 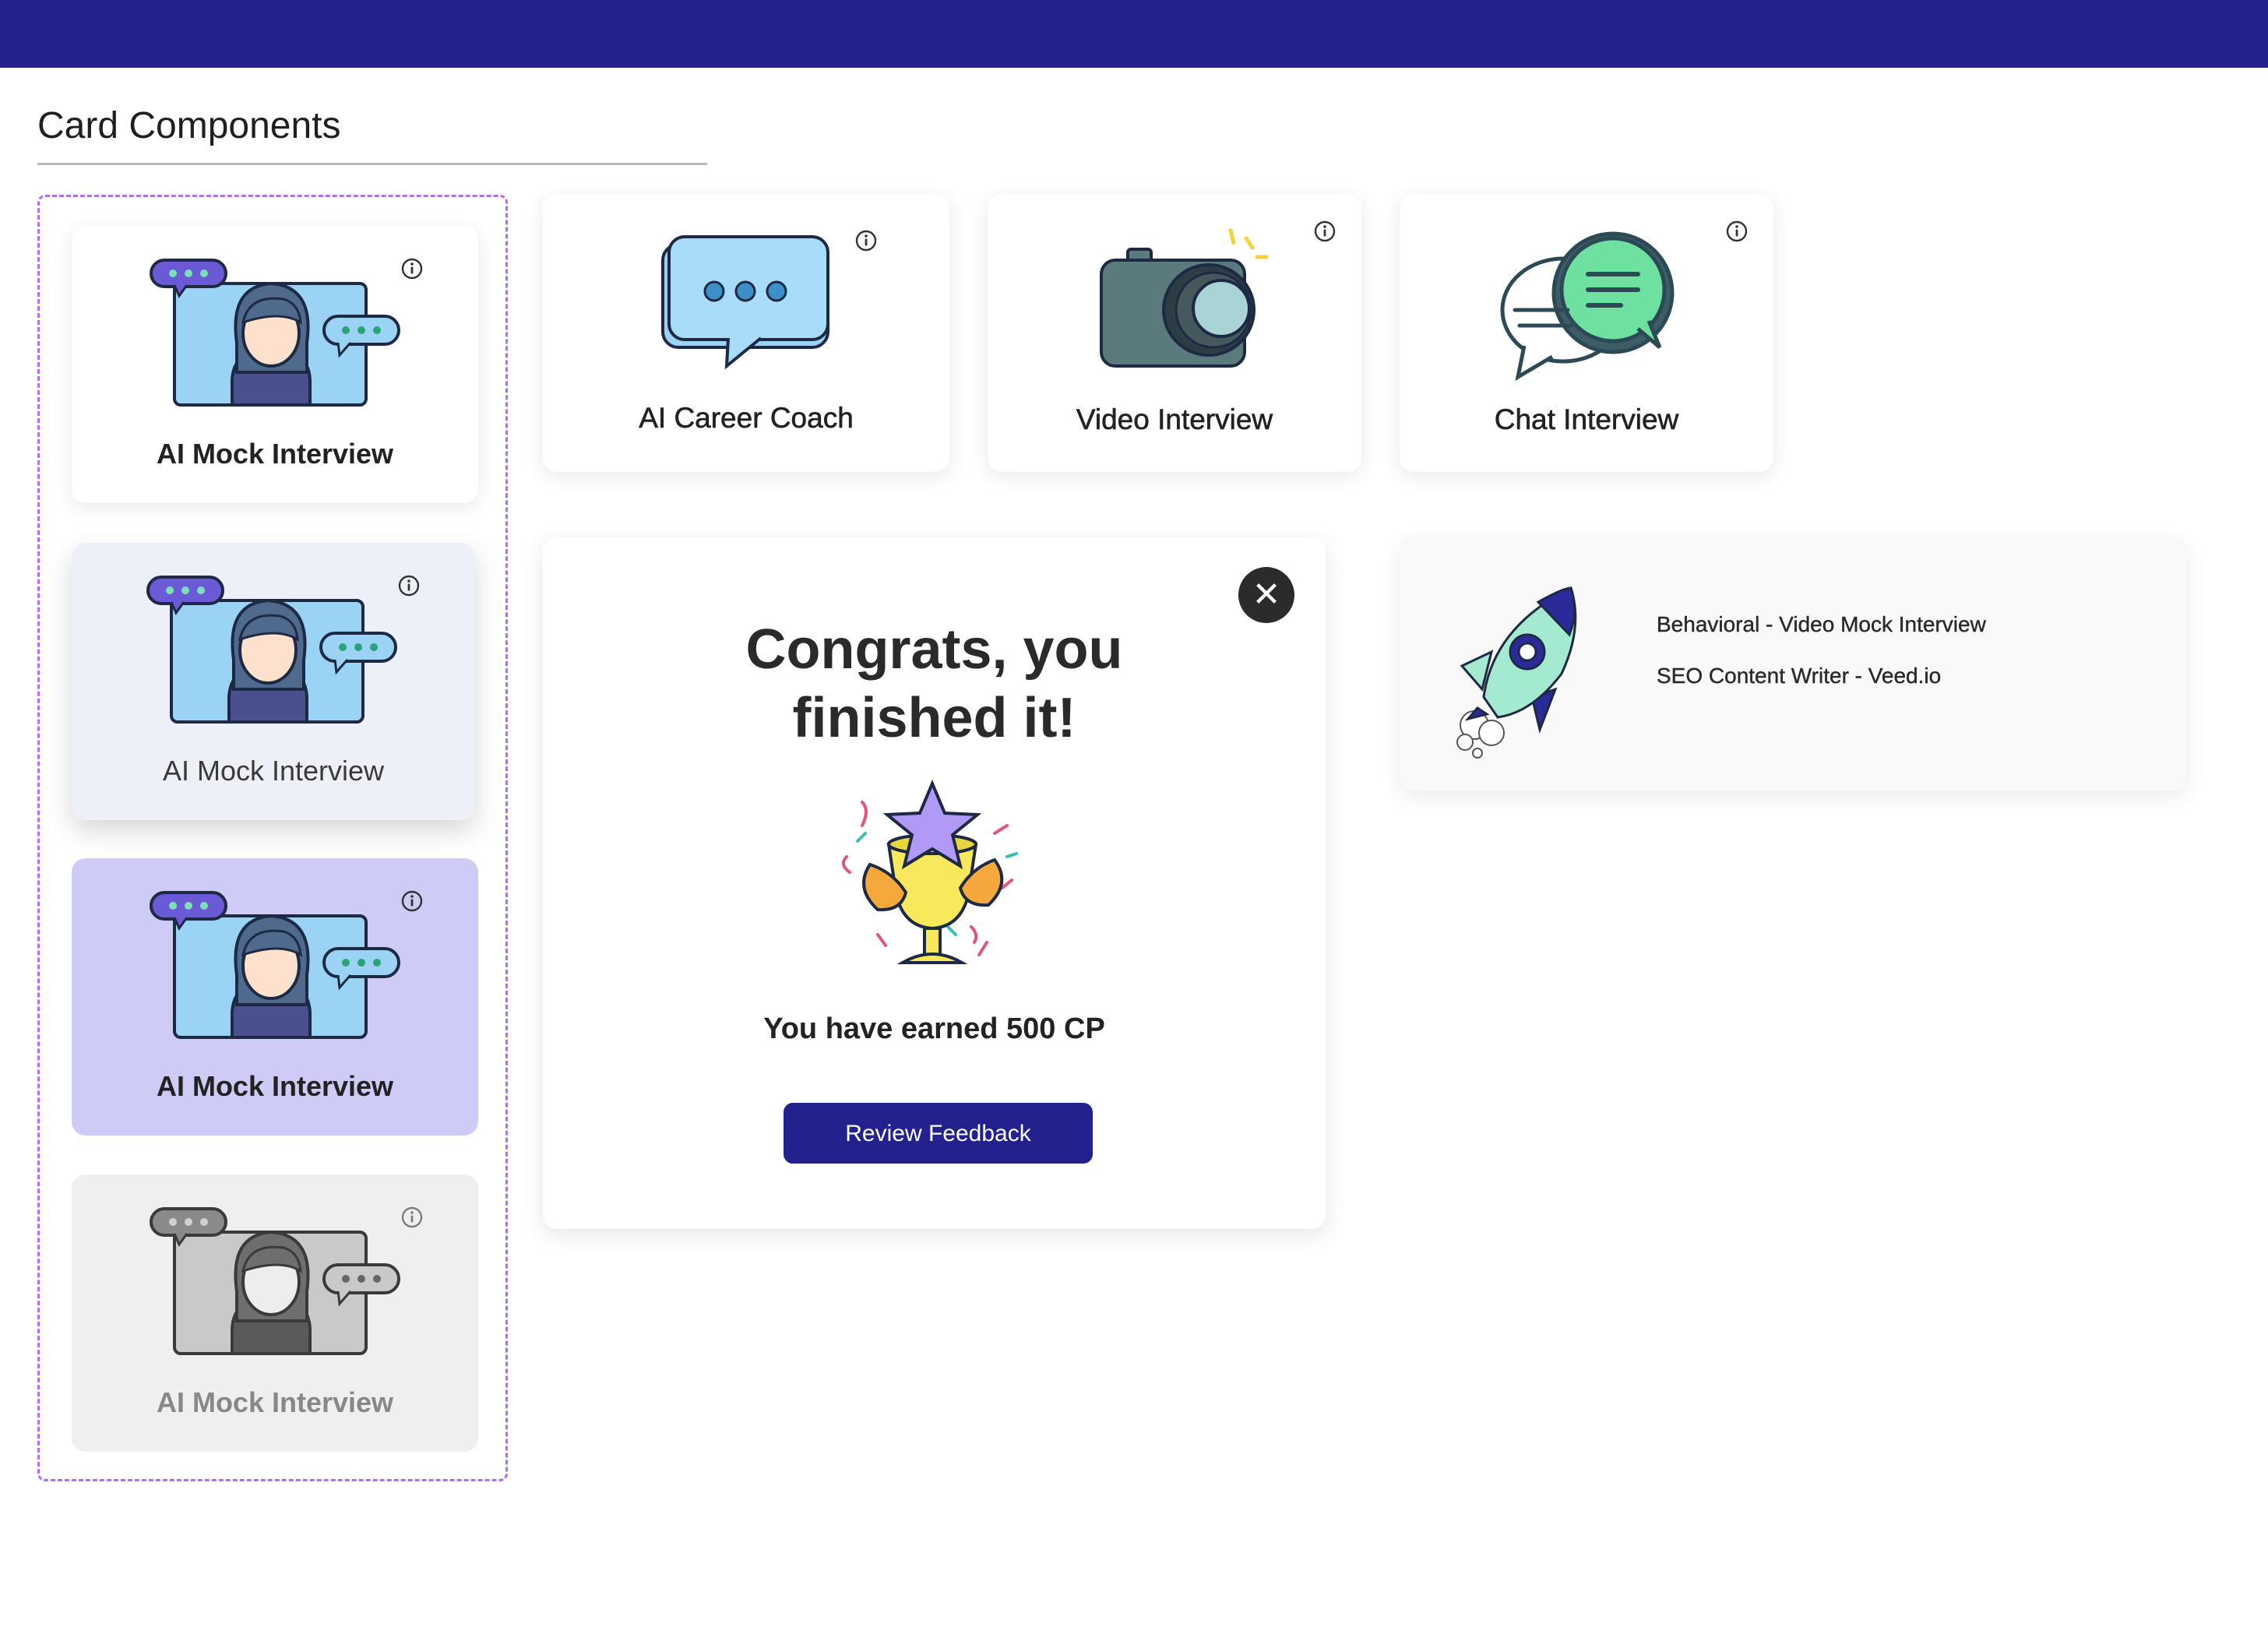 I want to click on mock-interview-card-selected: AI Mock Interview, so click(x=275, y=997).